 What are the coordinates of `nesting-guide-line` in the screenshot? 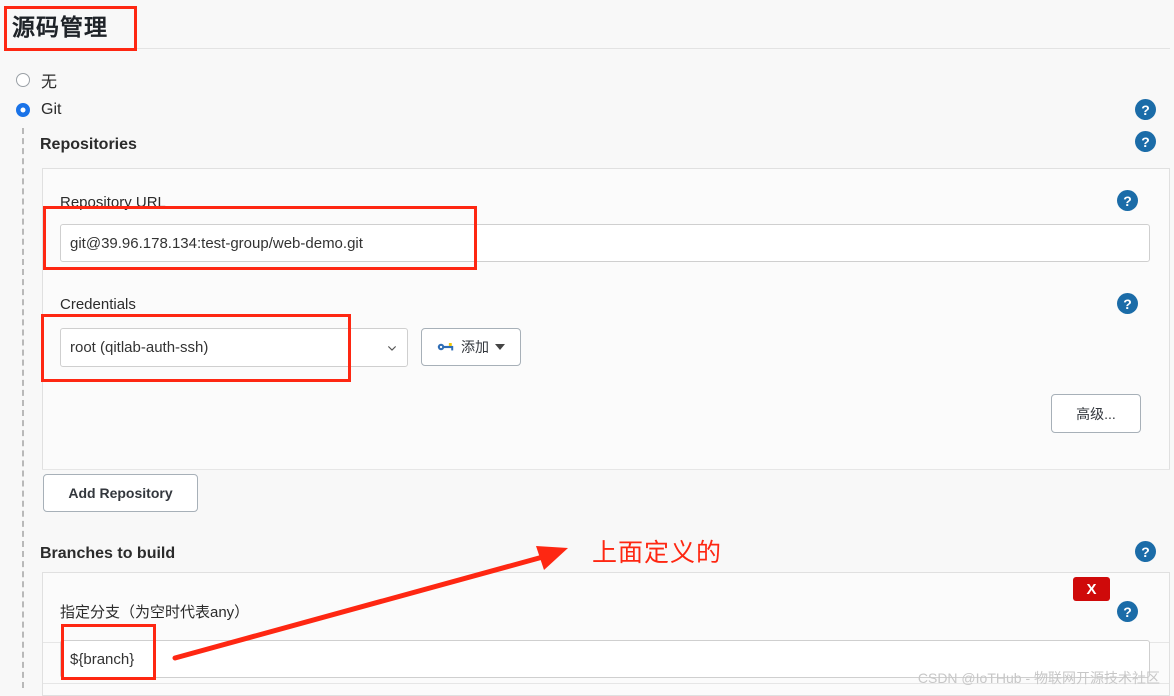 It's located at (23, 408).